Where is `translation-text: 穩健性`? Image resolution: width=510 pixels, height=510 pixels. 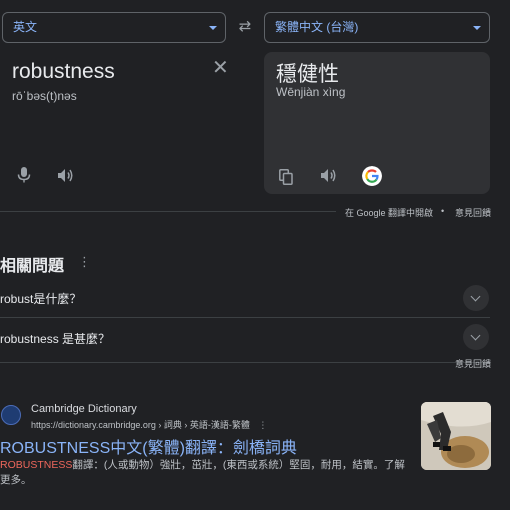 translation-text: 穩健性 is located at coordinates (307, 74).